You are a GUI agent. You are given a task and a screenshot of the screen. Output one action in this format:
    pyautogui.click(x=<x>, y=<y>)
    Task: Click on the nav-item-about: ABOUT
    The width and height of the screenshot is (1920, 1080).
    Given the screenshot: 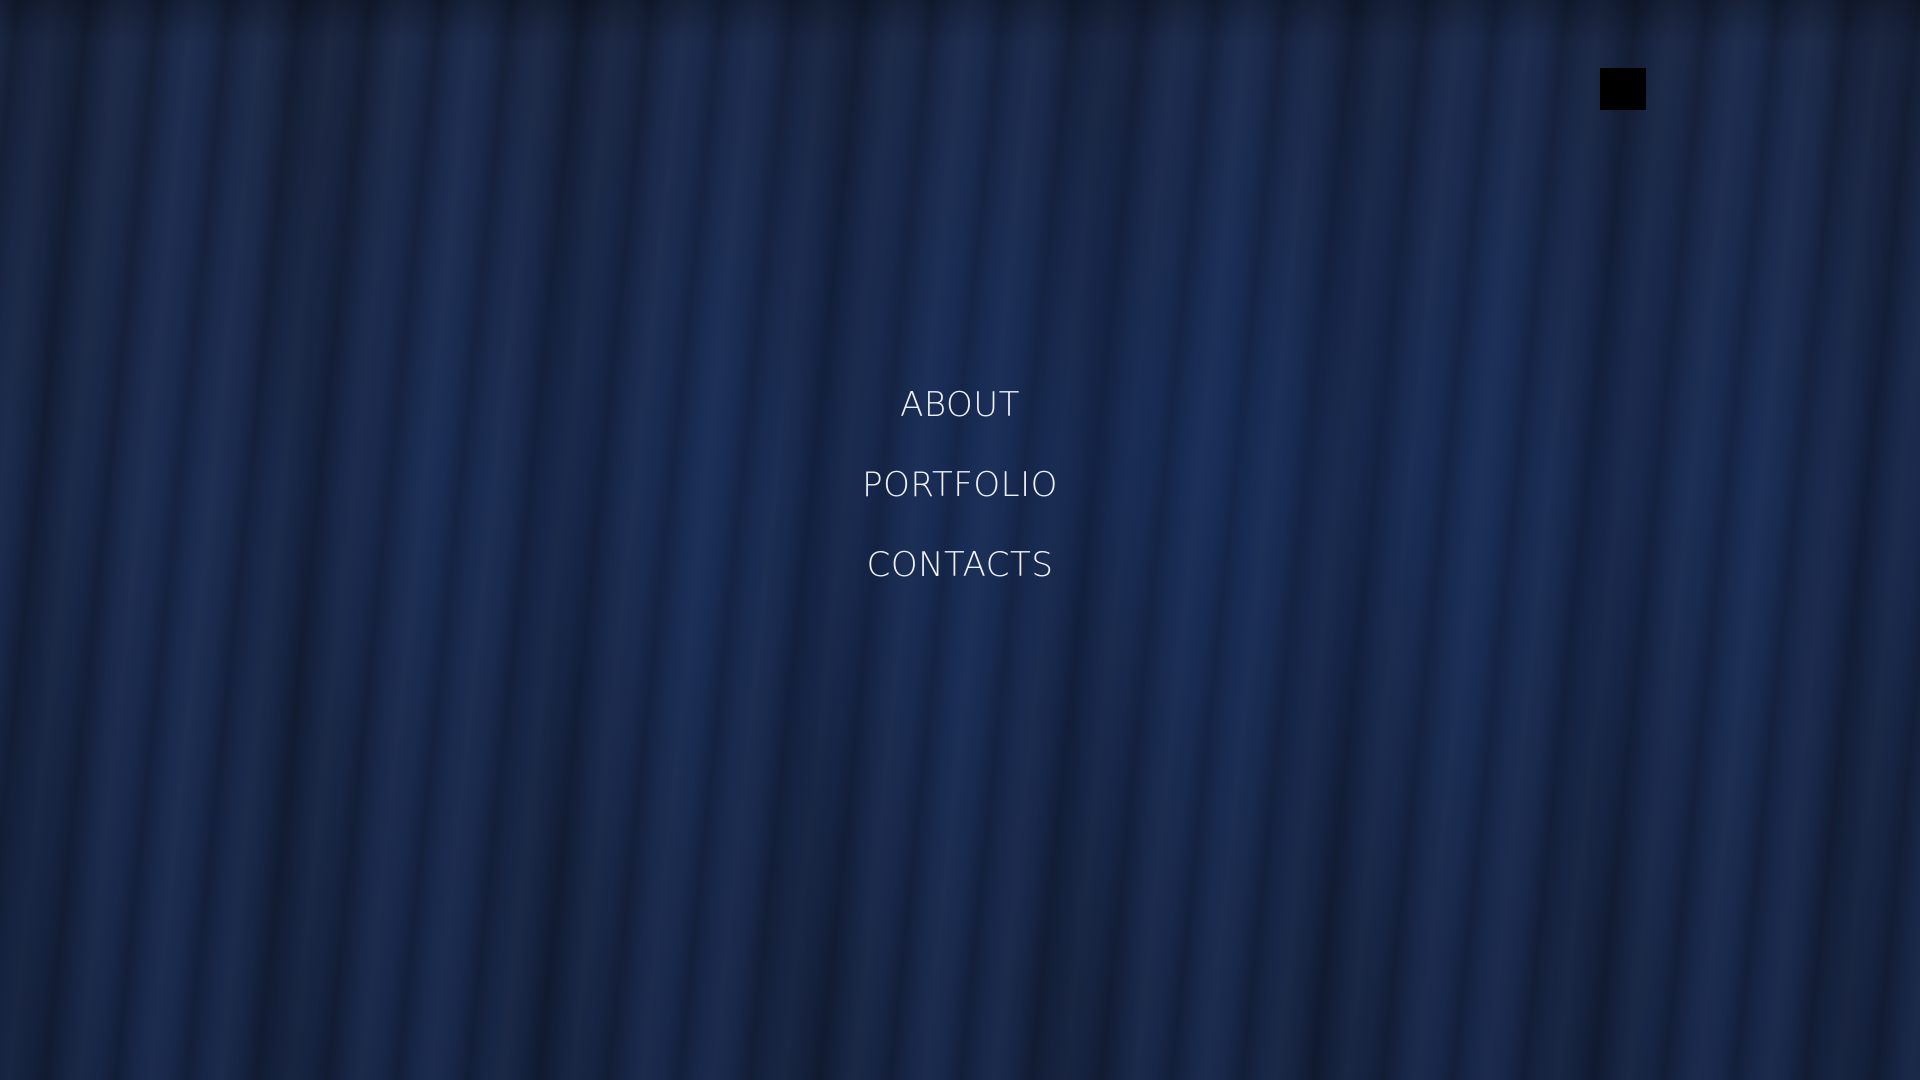 What is the action you would take?
    pyautogui.click(x=960, y=405)
    